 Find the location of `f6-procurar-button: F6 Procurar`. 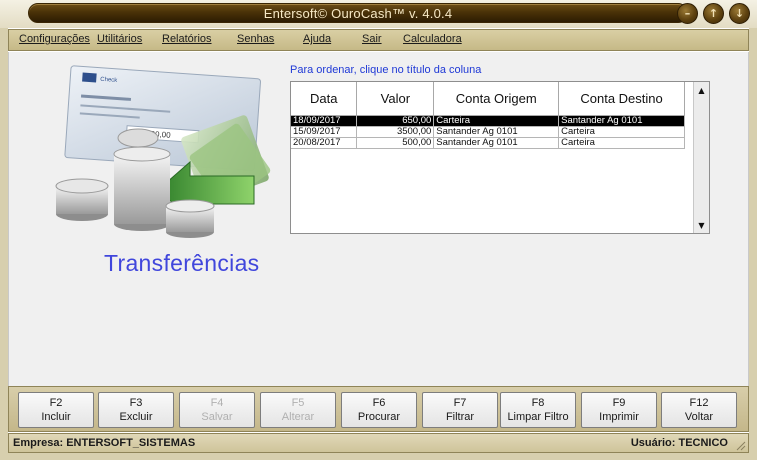

f6-procurar-button: F6 Procurar is located at coordinates (379, 410).